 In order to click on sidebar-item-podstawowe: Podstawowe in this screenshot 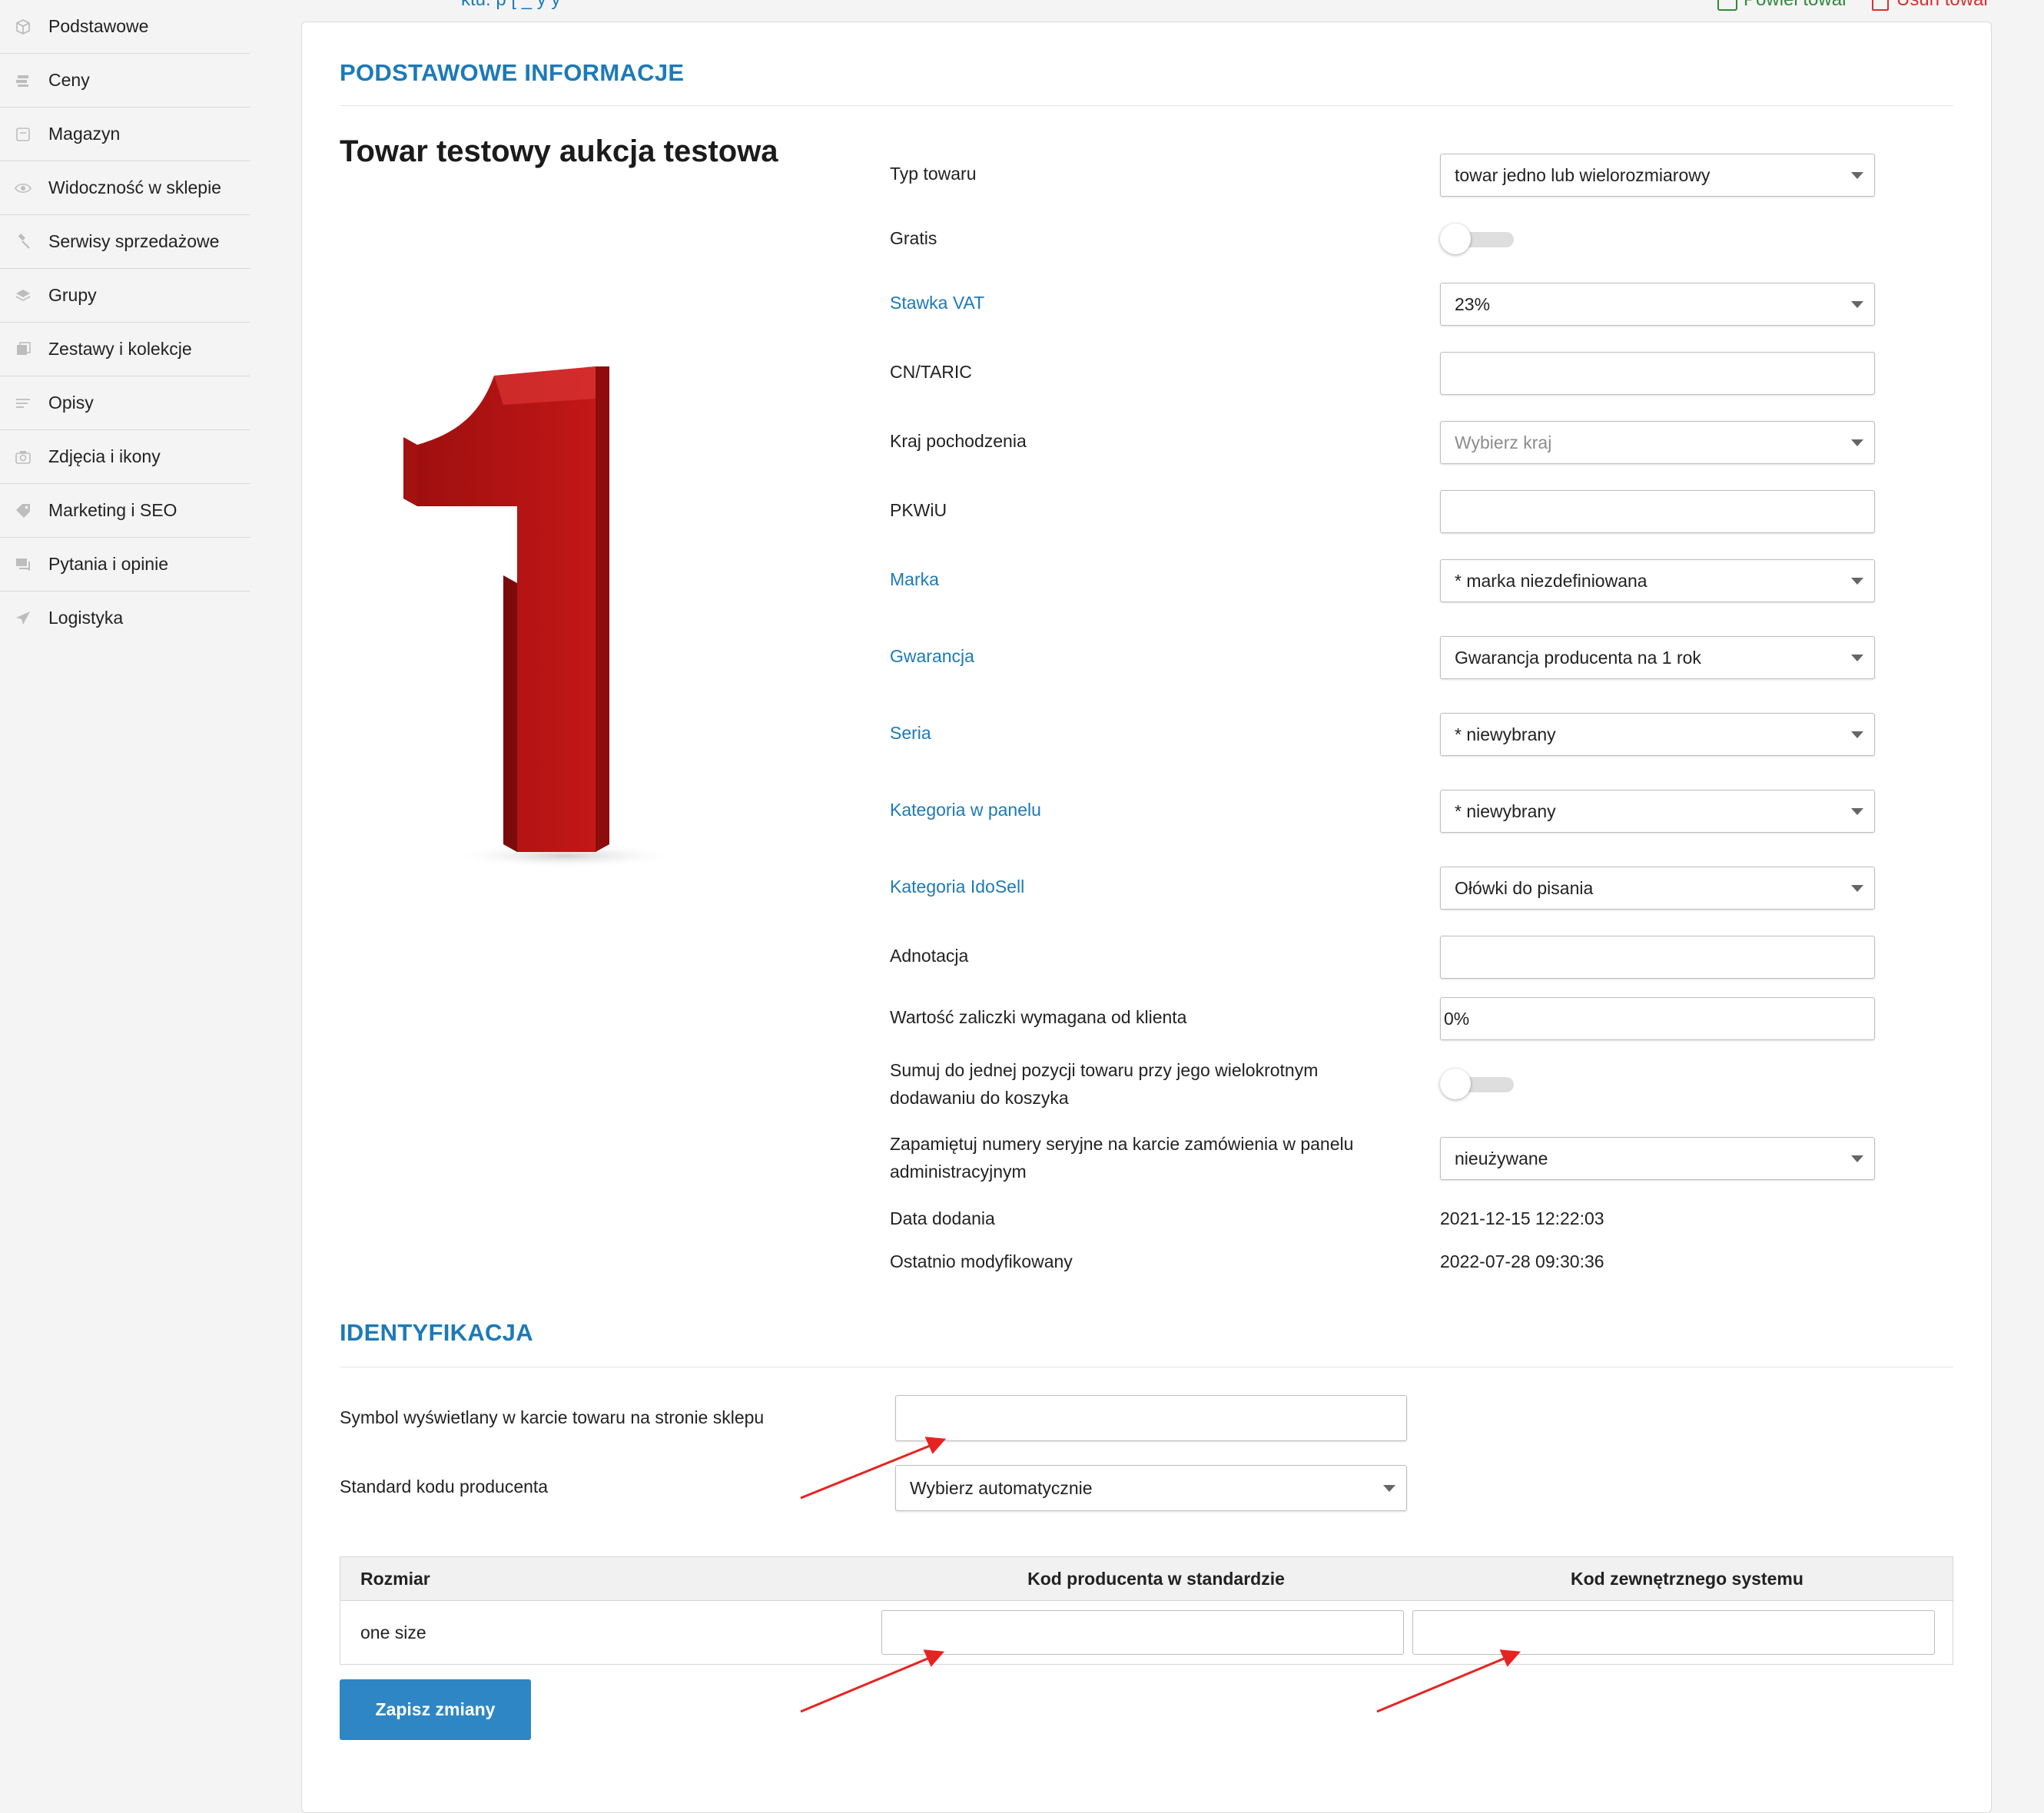, I will do `click(125, 27)`.